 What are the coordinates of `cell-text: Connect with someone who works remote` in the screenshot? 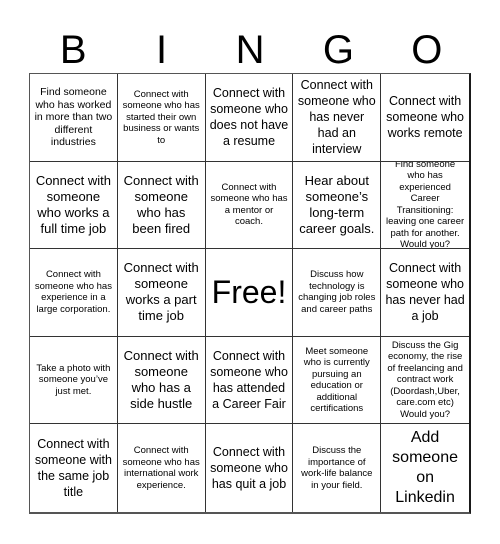 It's located at (425, 117).